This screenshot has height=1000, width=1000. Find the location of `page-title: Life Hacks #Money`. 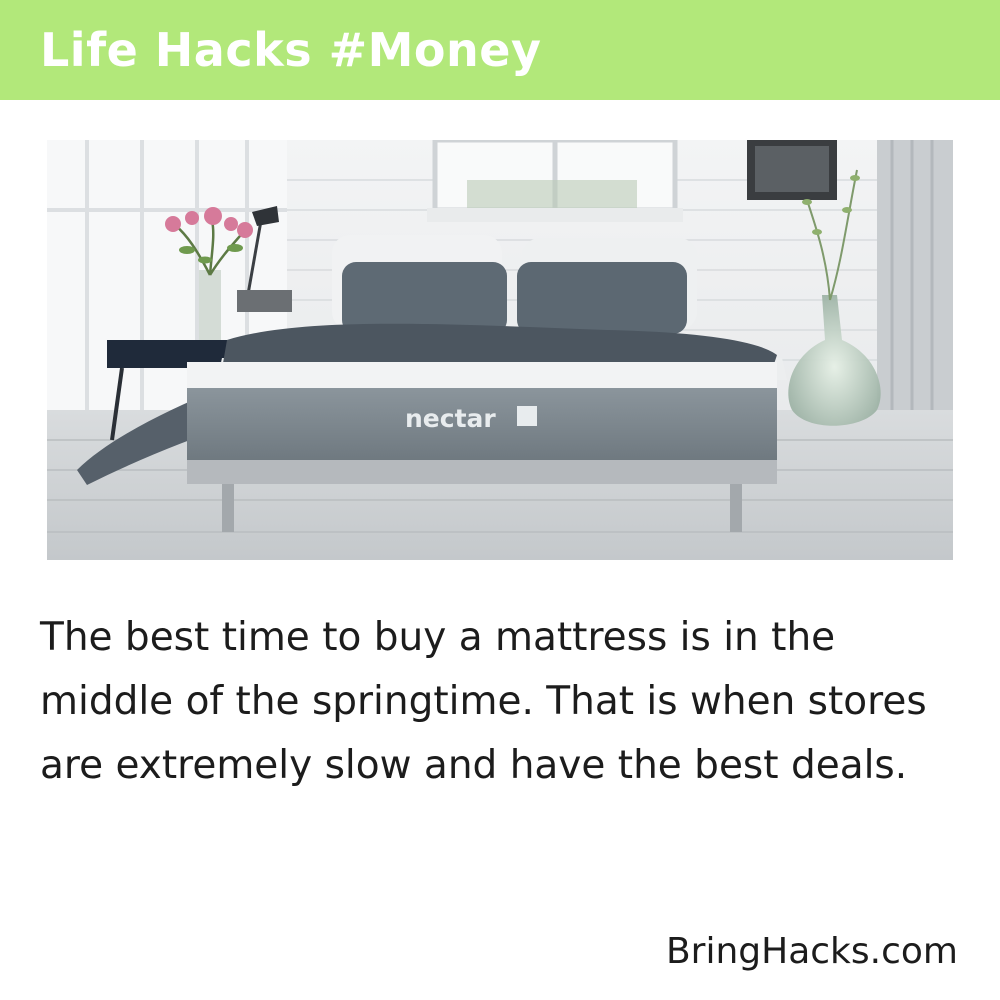

page-title: Life Hacks #Money is located at coordinates (291, 50).